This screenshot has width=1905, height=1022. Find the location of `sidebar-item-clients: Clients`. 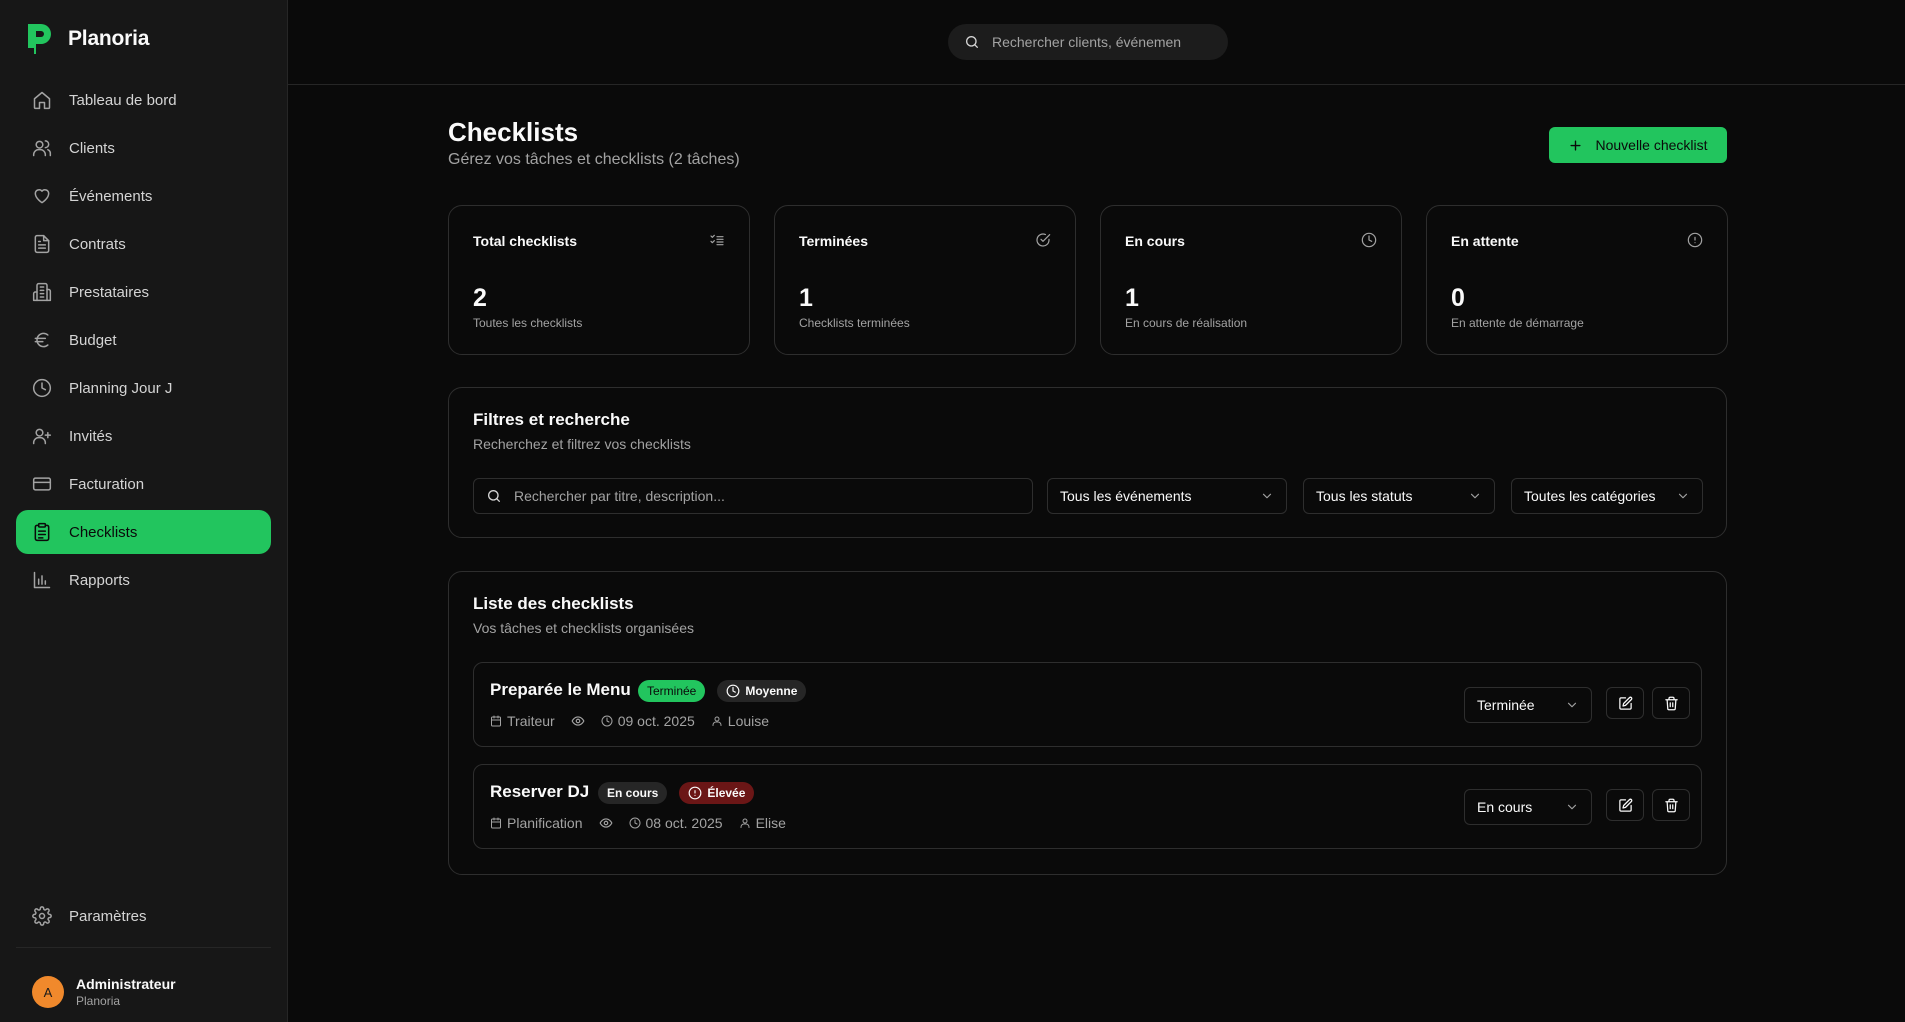

sidebar-item-clients: Clients is located at coordinates (143, 148).